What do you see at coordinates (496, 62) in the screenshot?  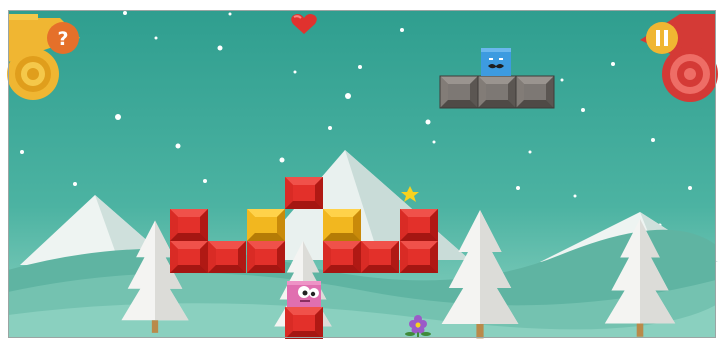 I see `blue-block-character` at bounding box center [496, 62].